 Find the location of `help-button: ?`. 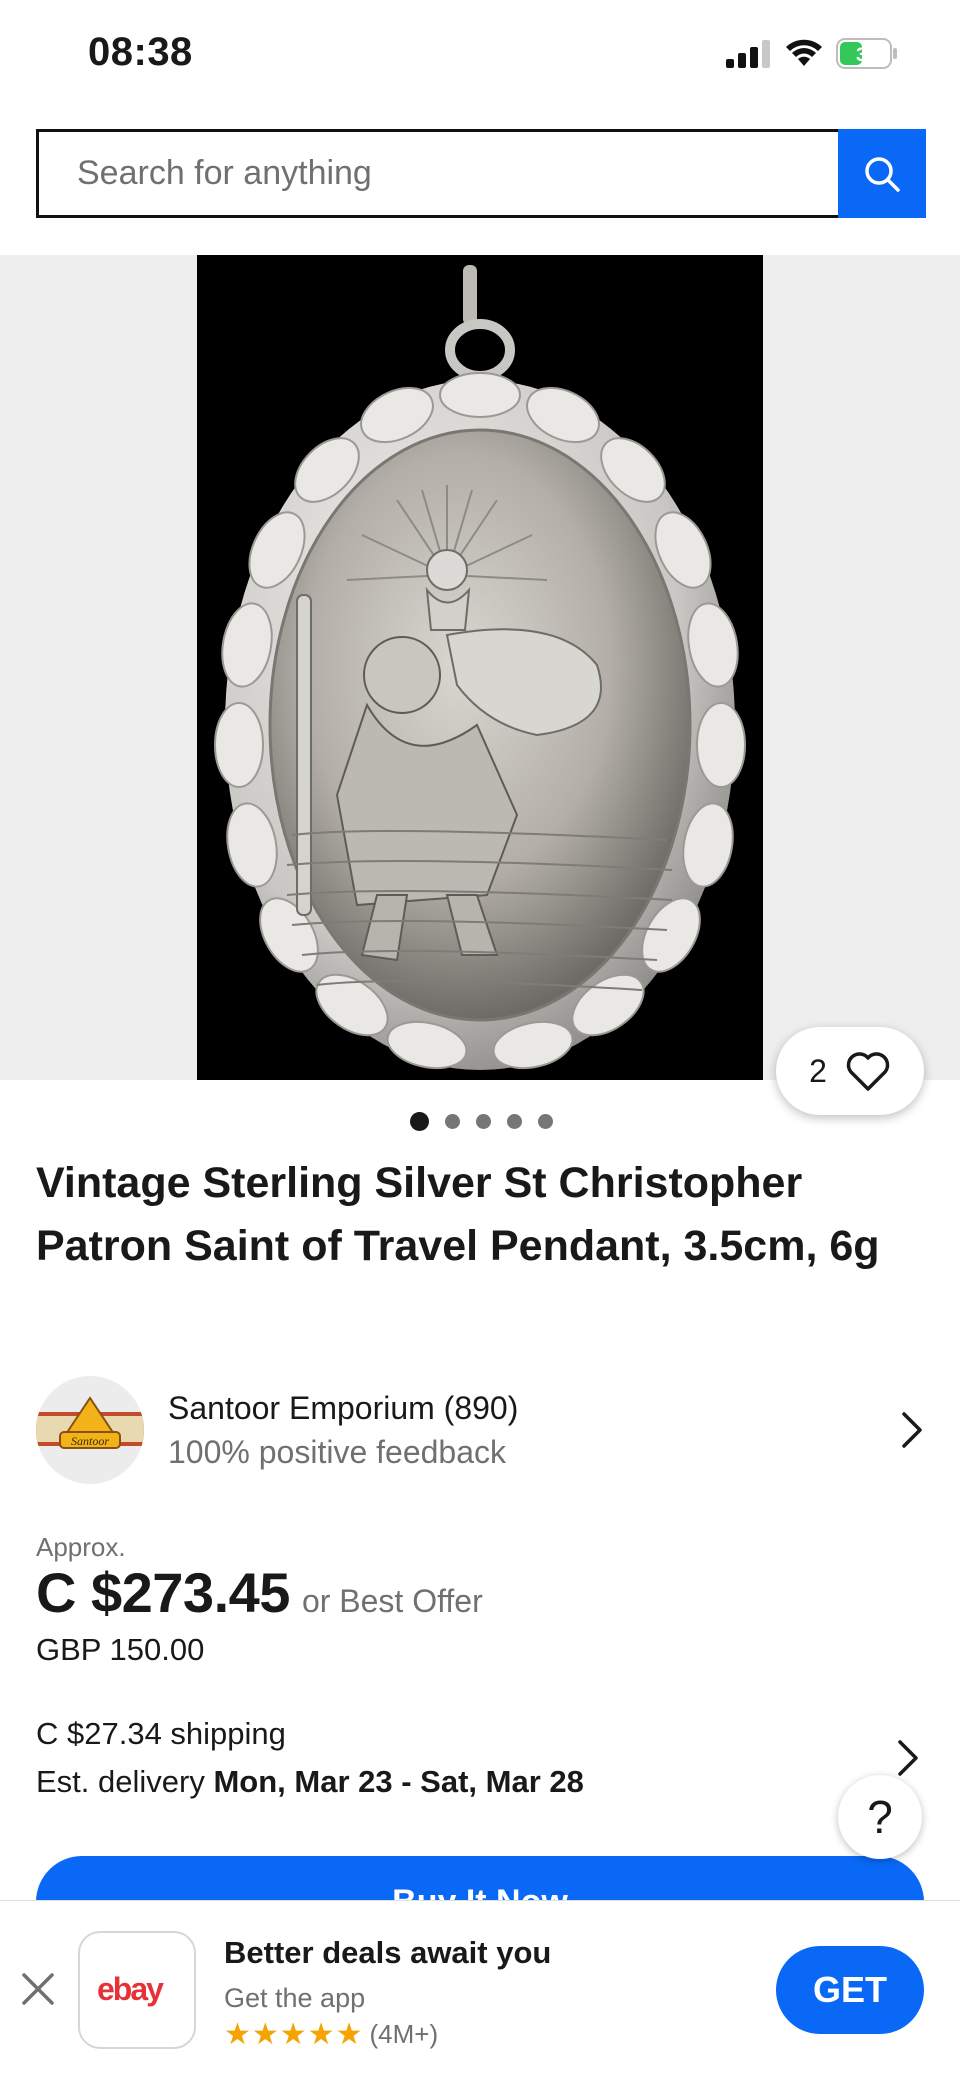

help-button: ? is located at coordinates (880, 1817).